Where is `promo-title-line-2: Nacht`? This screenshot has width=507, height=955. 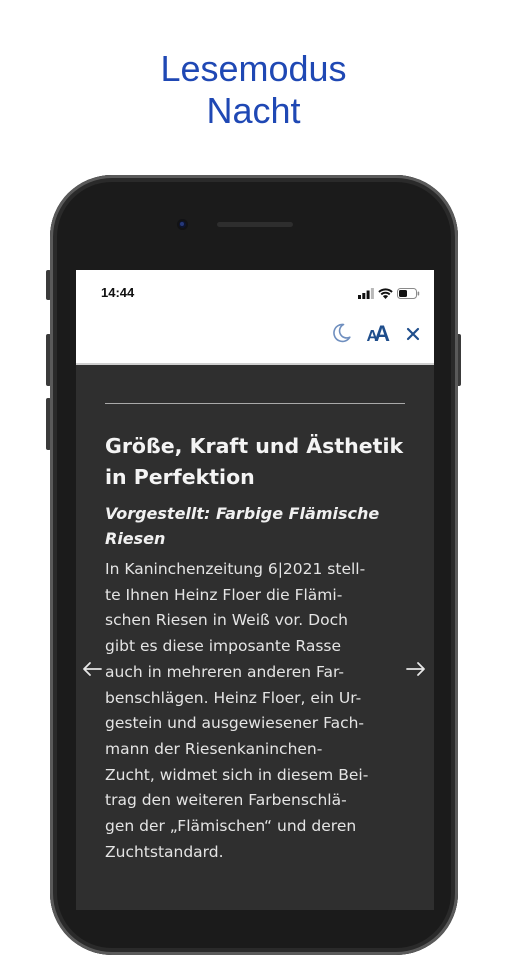
promo-title-line-2: Nacht is located at coordinates (253, 110).